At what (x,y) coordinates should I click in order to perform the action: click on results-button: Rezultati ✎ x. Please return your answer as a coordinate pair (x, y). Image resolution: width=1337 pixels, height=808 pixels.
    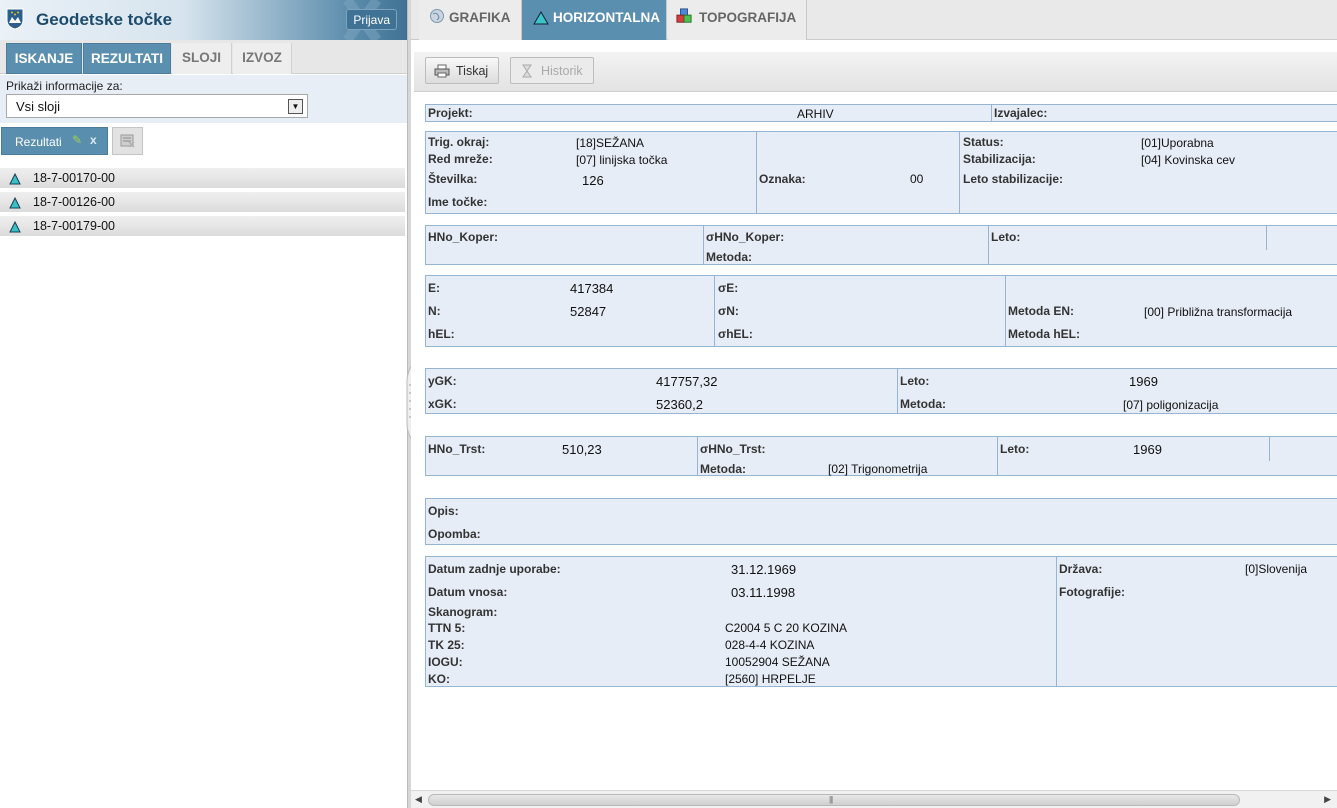
    Looking at the image, I should click on (54, 141).